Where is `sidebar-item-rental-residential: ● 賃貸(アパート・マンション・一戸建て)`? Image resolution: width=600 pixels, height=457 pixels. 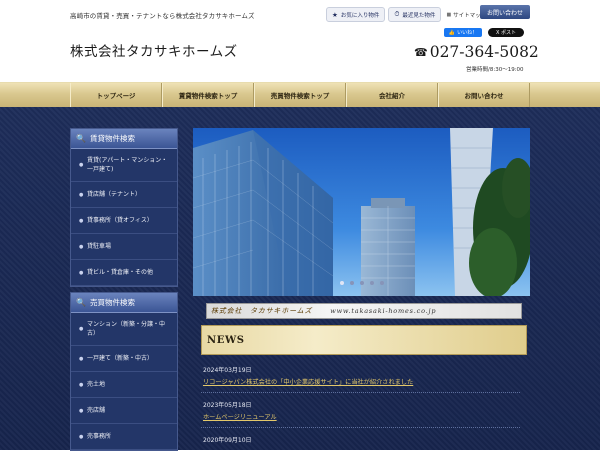
sidebar-item-rental-residential: ● 賃貸(アパート・マンション・一戸建て) is located at coordinates (124, 165).